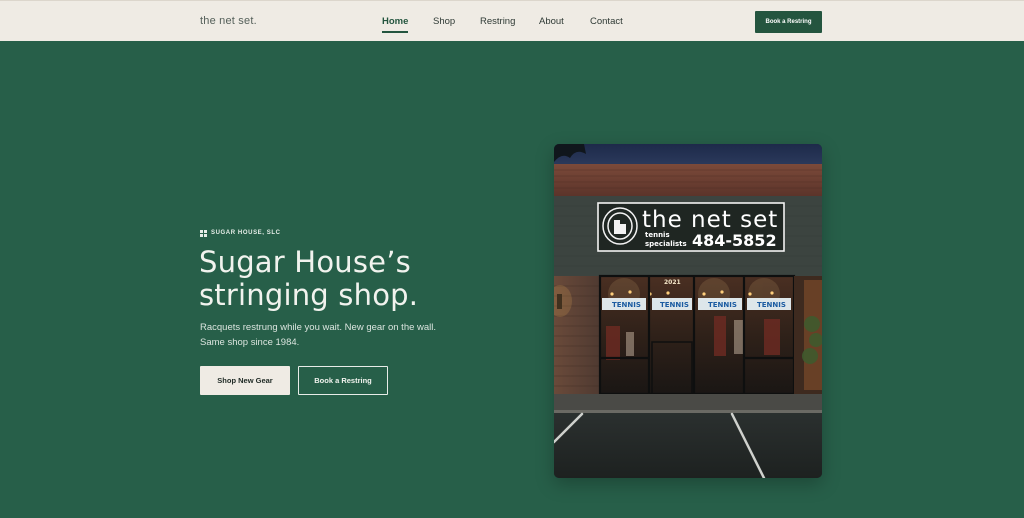  I want to click on sign-sub-1: tennis, so click(657, 235).